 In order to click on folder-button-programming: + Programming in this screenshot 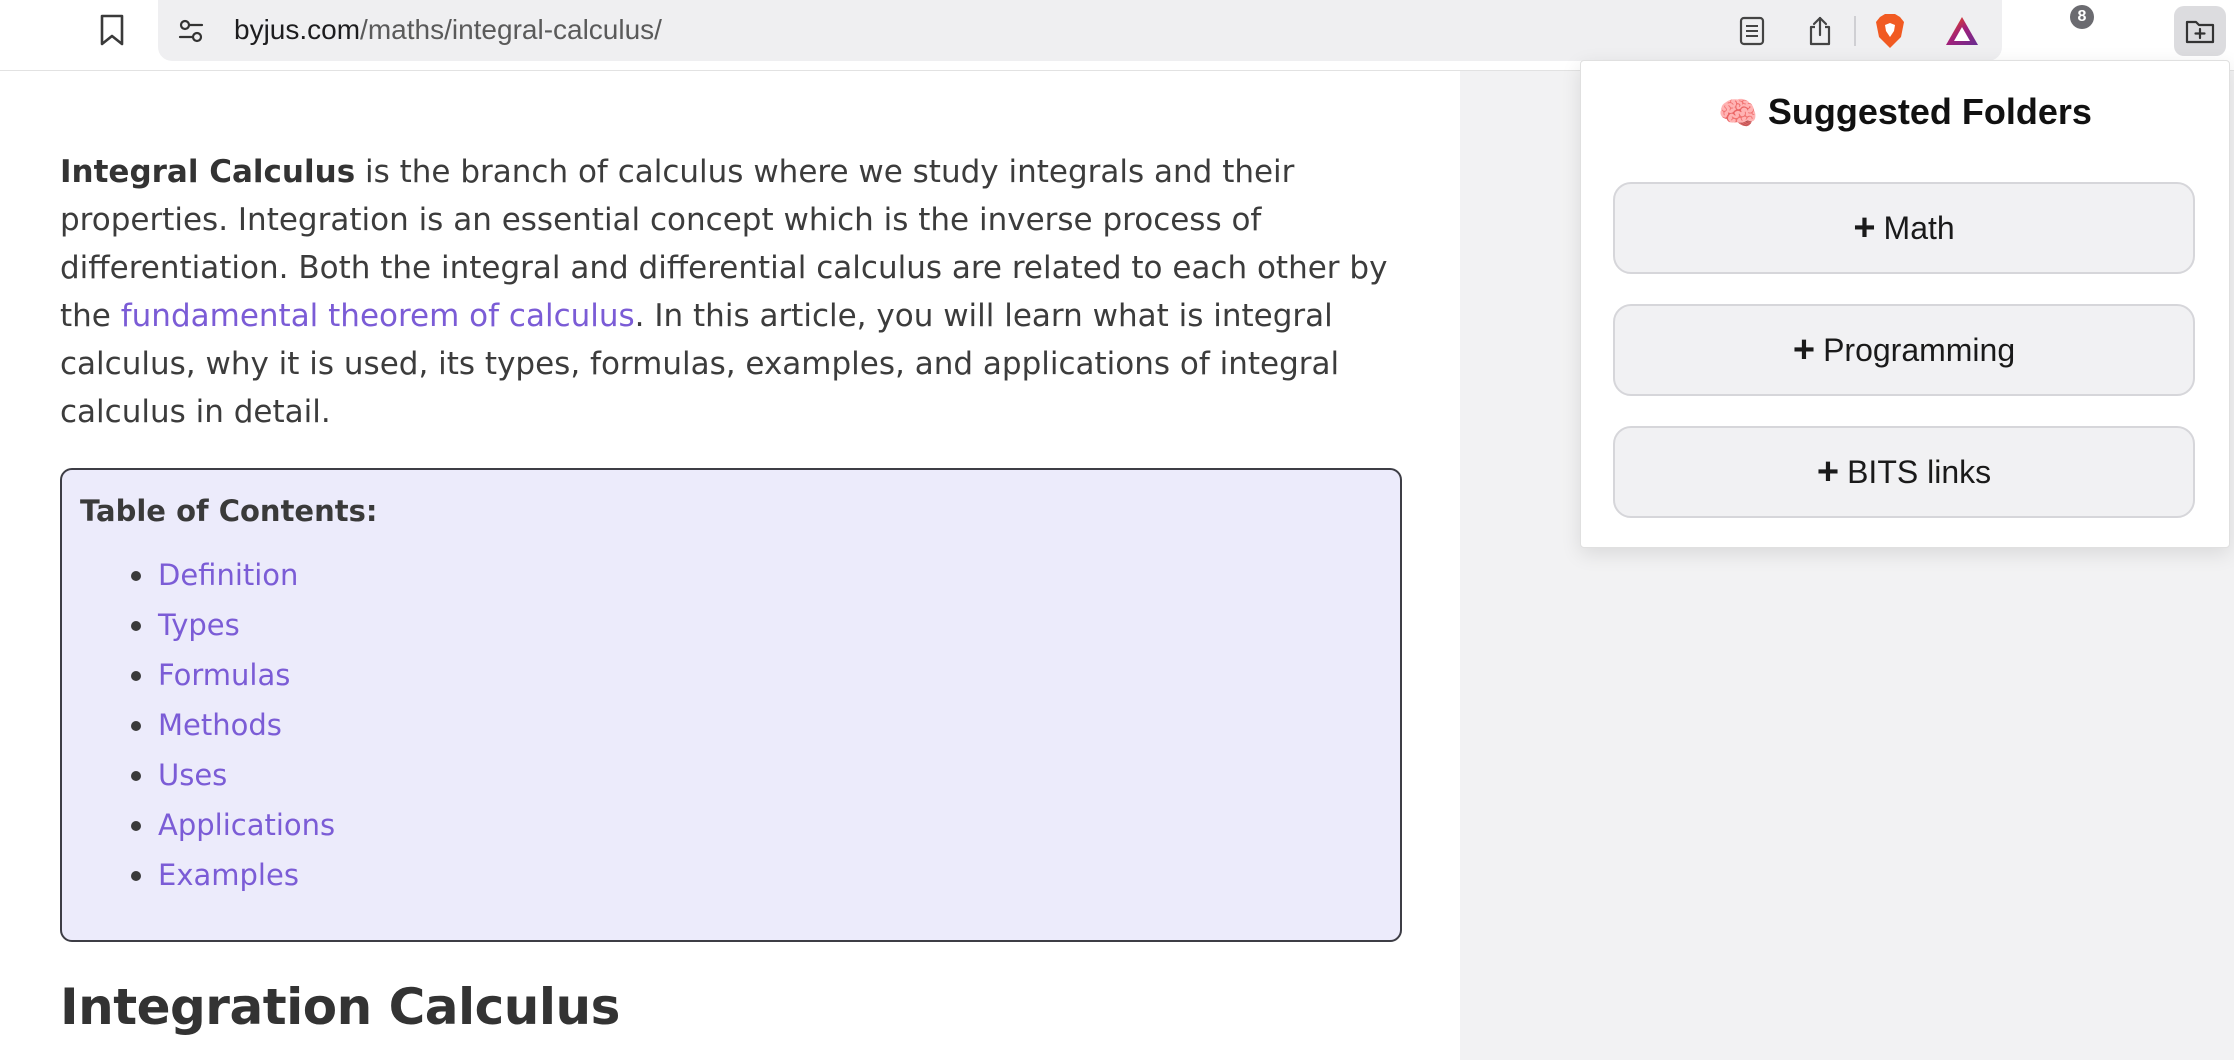, I will do `click(1904, 350)`.